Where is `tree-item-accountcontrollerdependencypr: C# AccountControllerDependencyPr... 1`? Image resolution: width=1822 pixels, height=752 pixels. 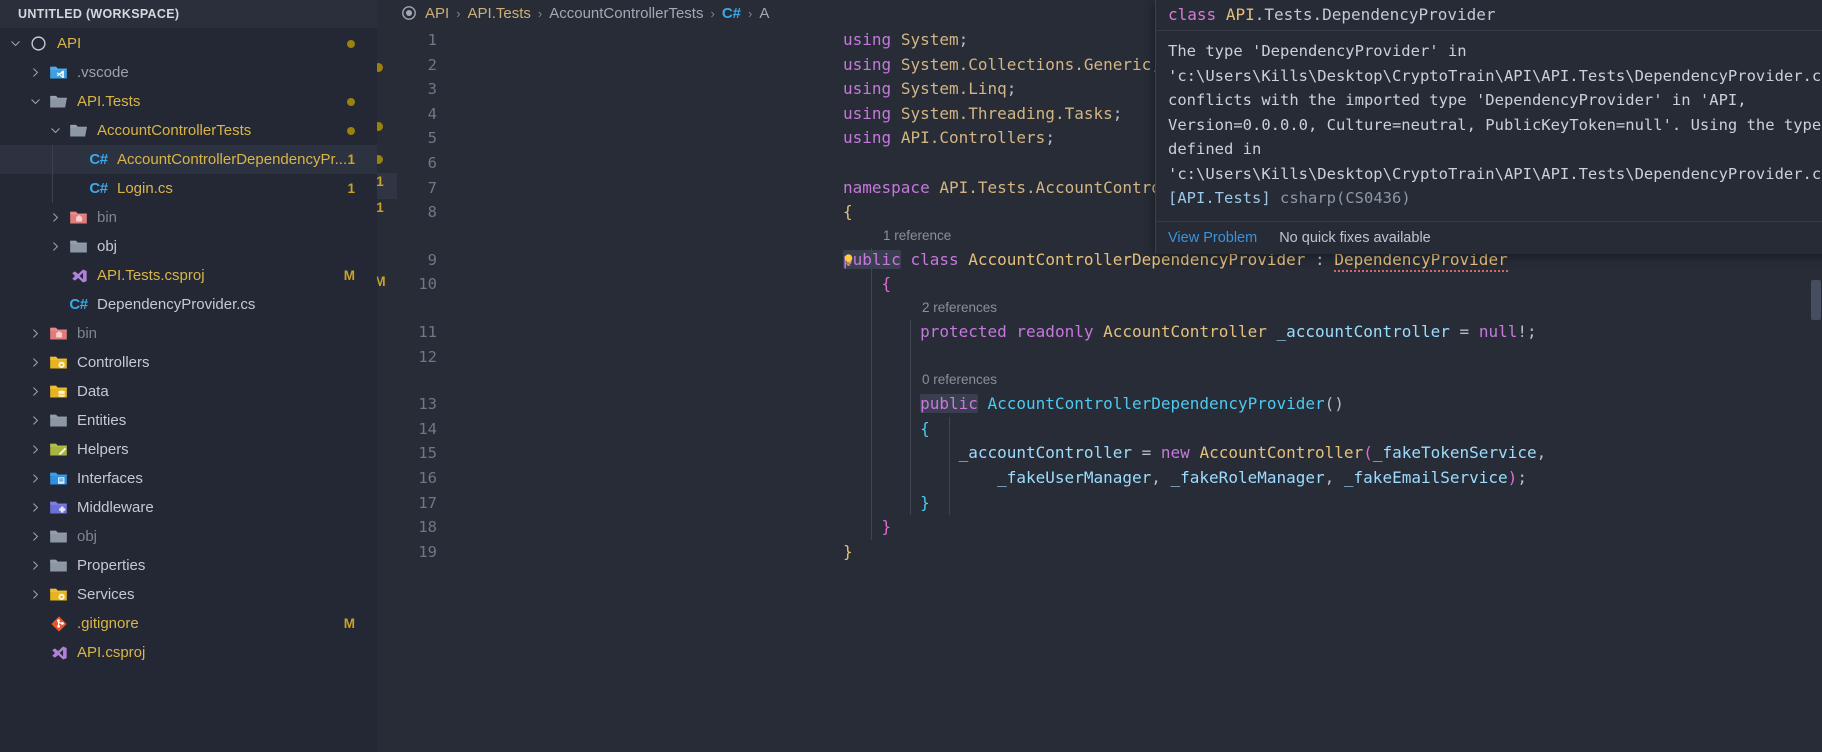
tree-item-accountcontrollerdependencypr: C# AccountControllerDependencyPr... 1 is located at coordinates (188, 159).